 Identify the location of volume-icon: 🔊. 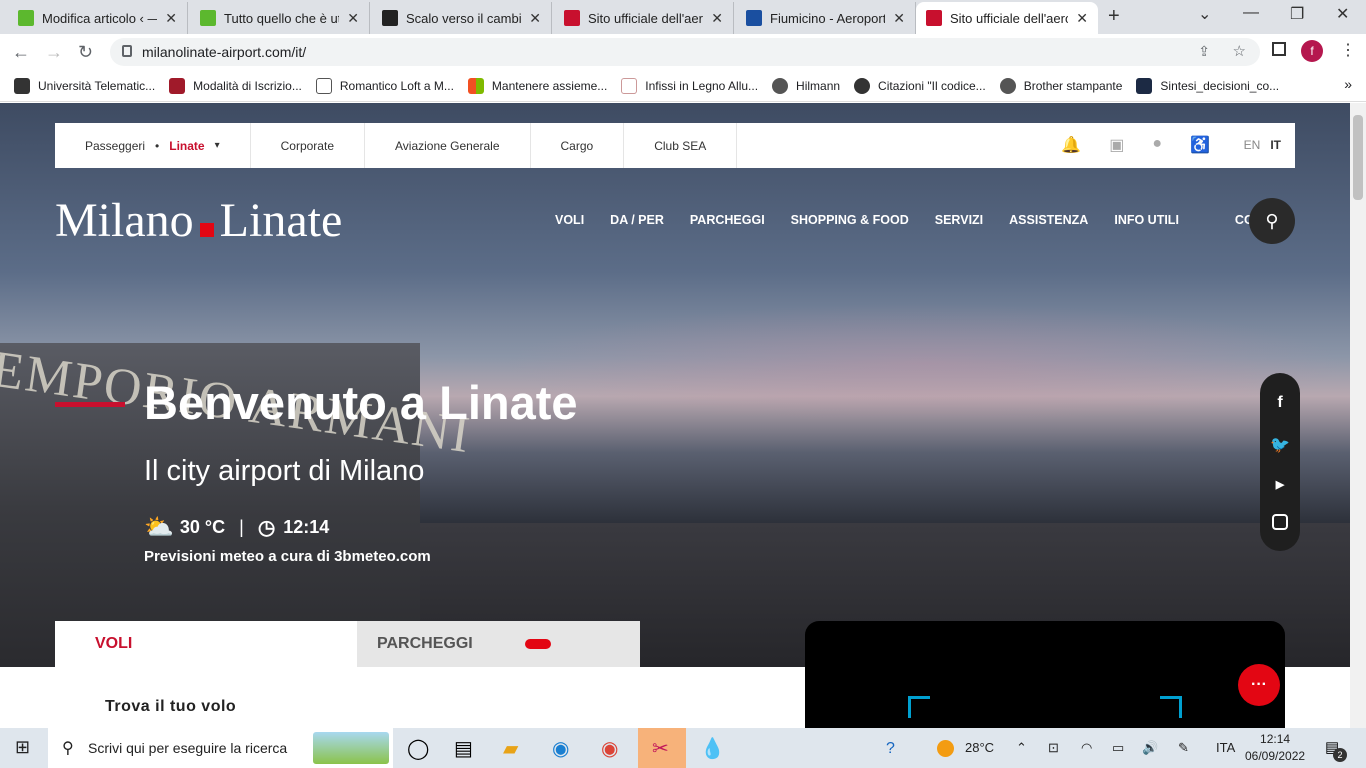
(1150, 748).